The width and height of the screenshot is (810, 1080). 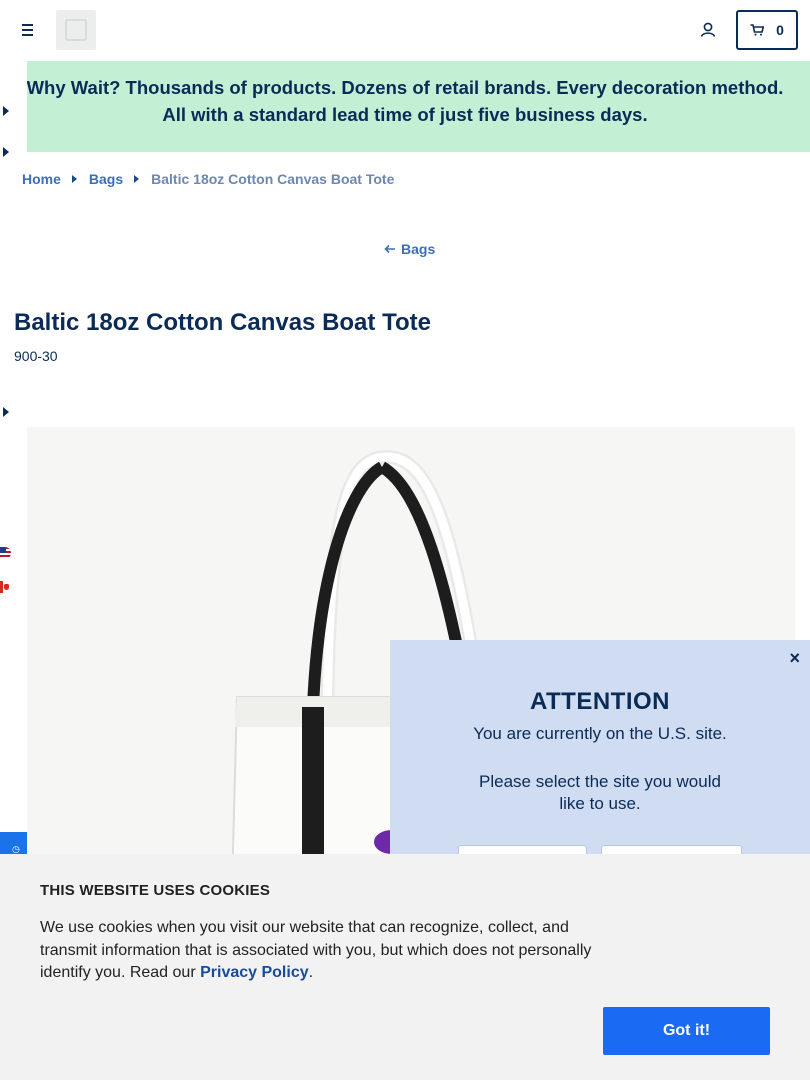 What do you see at coordinates (405, 30) in the screenshot?
I see `site-header: 0` at bounding box center [405, 30].